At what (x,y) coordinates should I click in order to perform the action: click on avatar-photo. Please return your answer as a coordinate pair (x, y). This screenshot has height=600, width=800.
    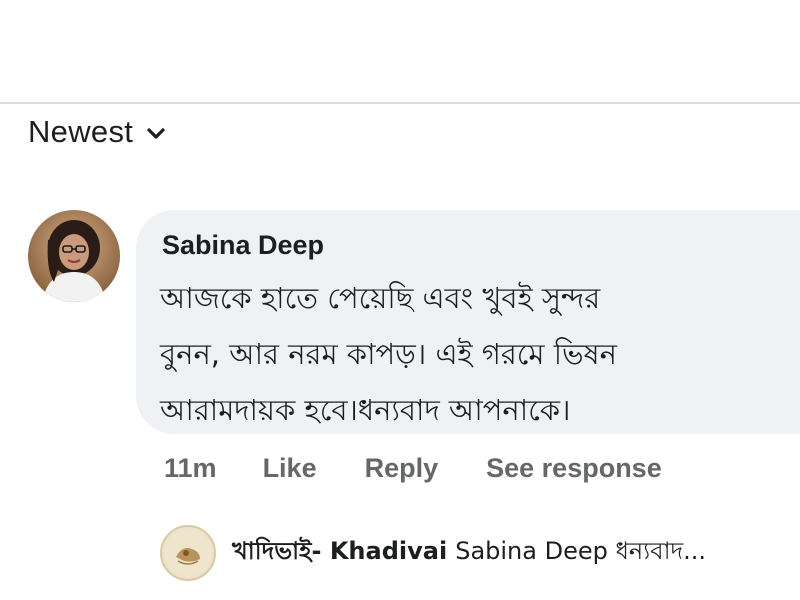
    Looking at the image, I should click on (74, 256).